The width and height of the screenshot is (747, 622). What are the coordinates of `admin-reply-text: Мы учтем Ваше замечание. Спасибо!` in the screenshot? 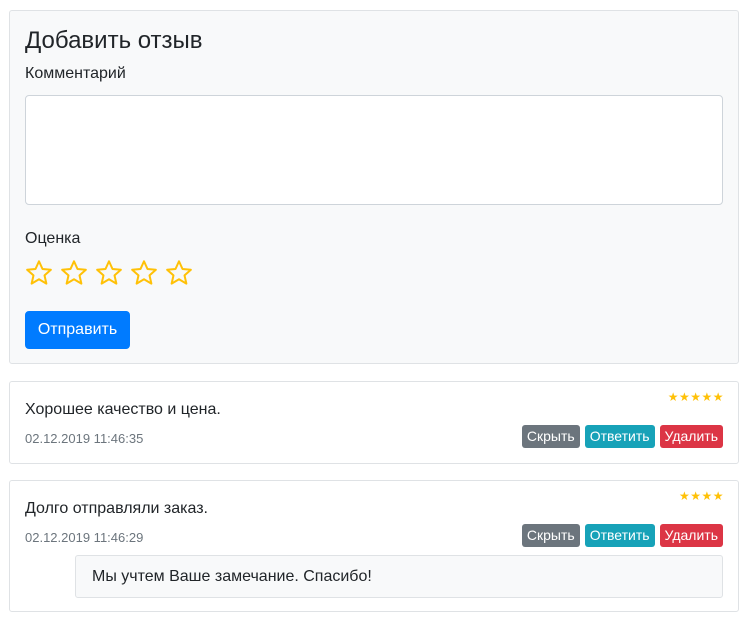 It's located at (232, 576).